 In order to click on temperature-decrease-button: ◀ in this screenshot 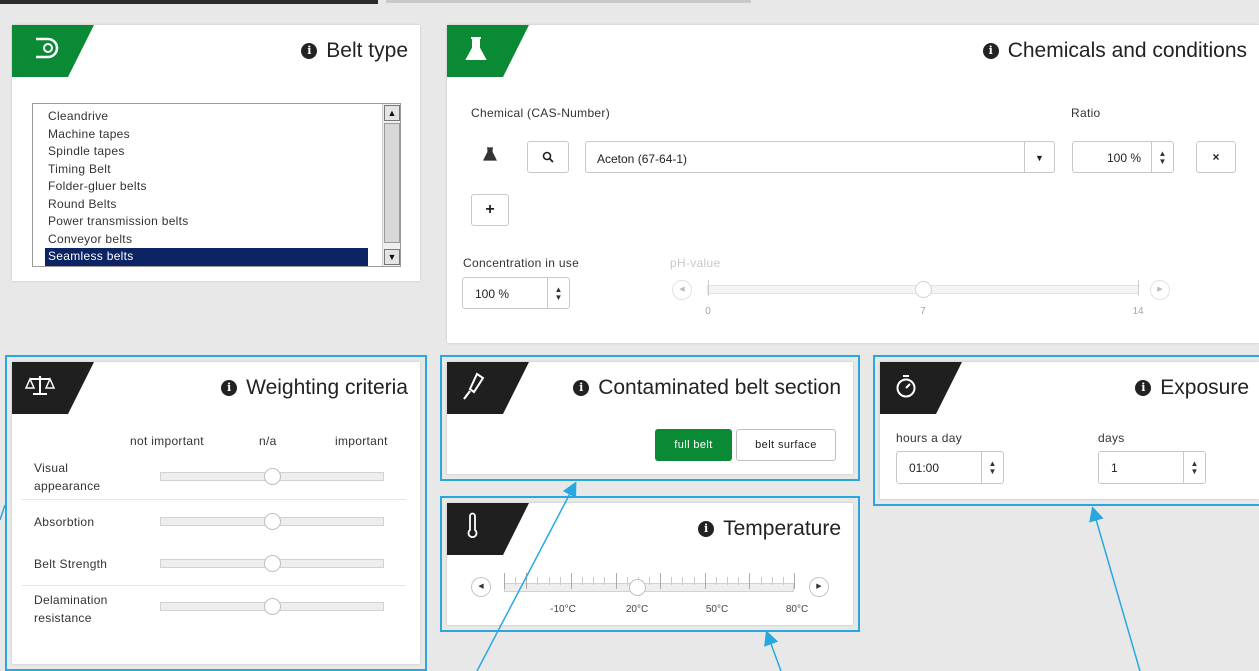, I will do `click(481, 587)`.